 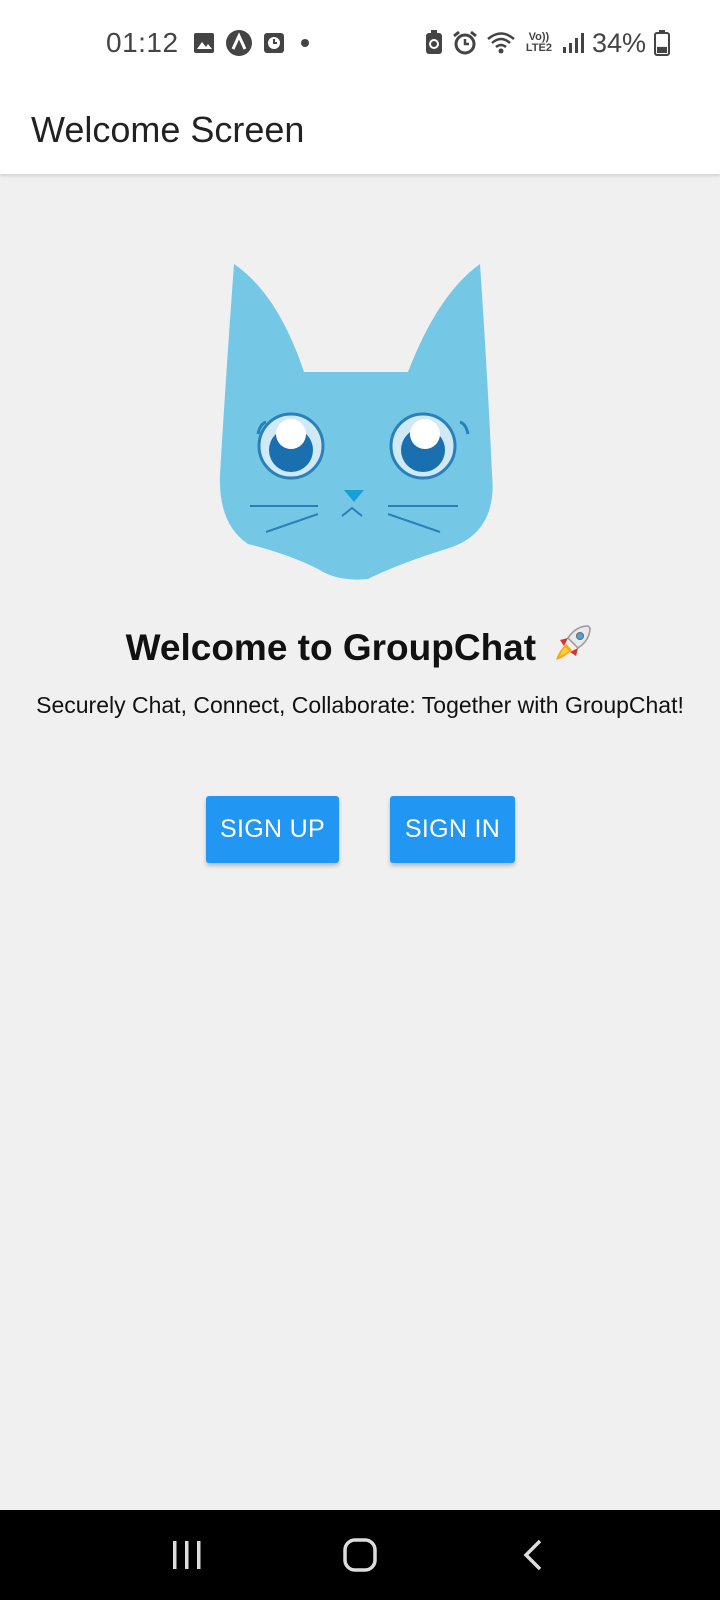 I want to click on status-left-icons, so click(x=254, y=43).